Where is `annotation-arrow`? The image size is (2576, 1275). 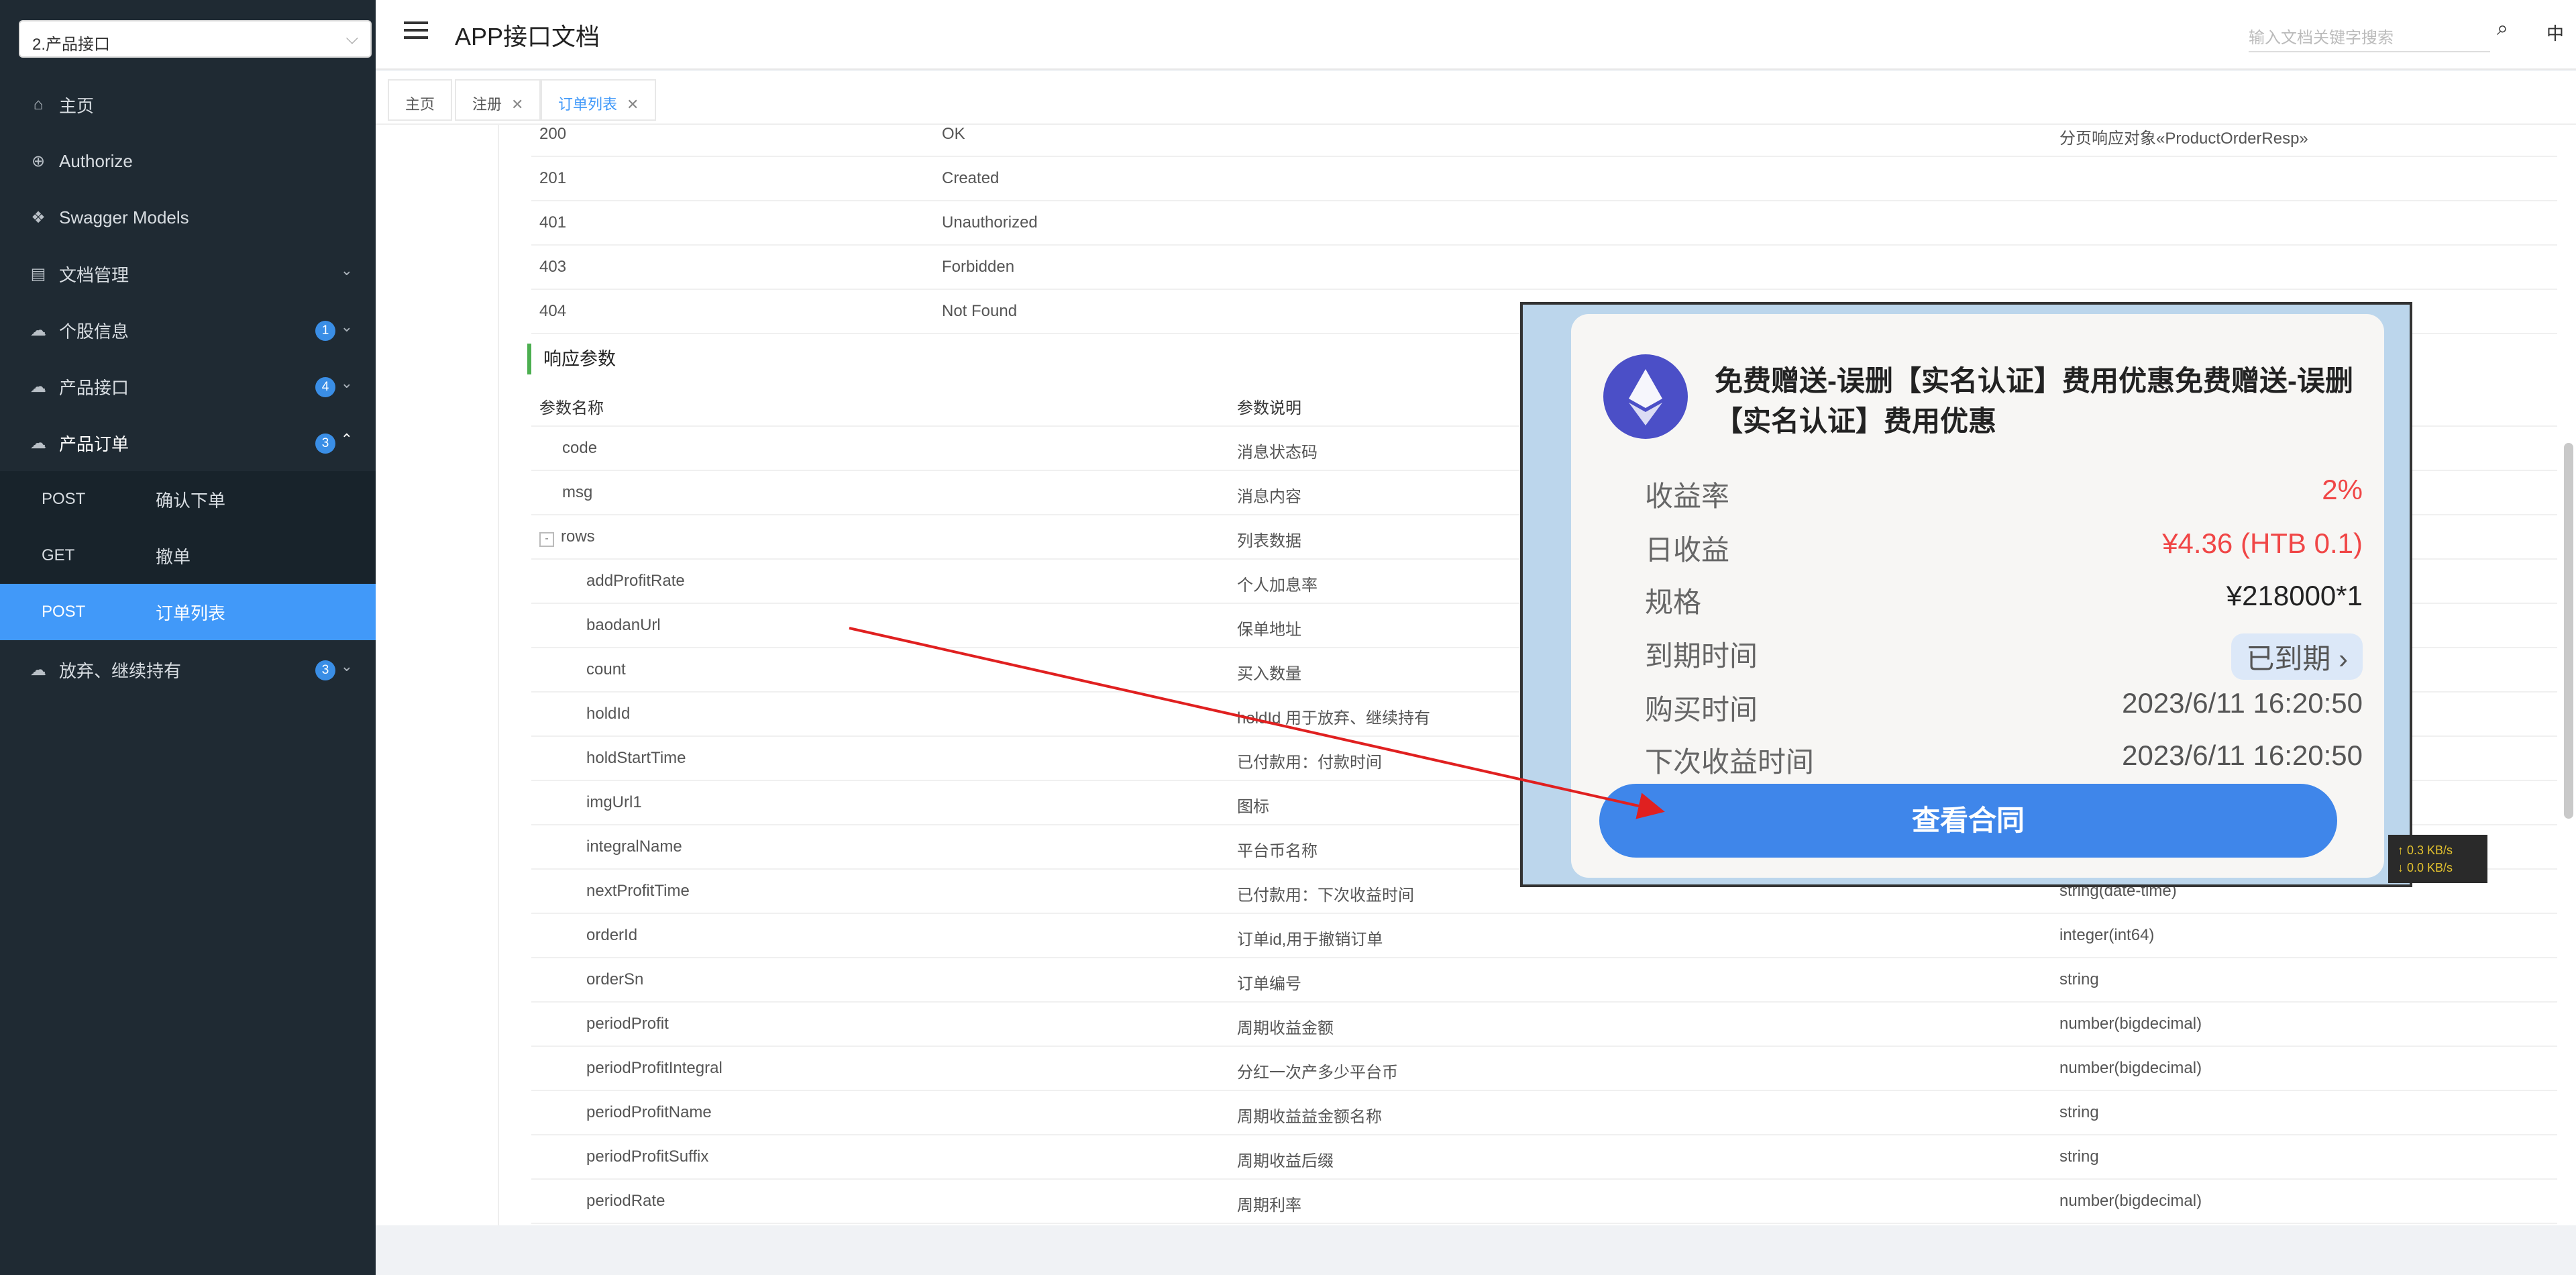
annotation-arrow is located at coordinates (1257, 723).